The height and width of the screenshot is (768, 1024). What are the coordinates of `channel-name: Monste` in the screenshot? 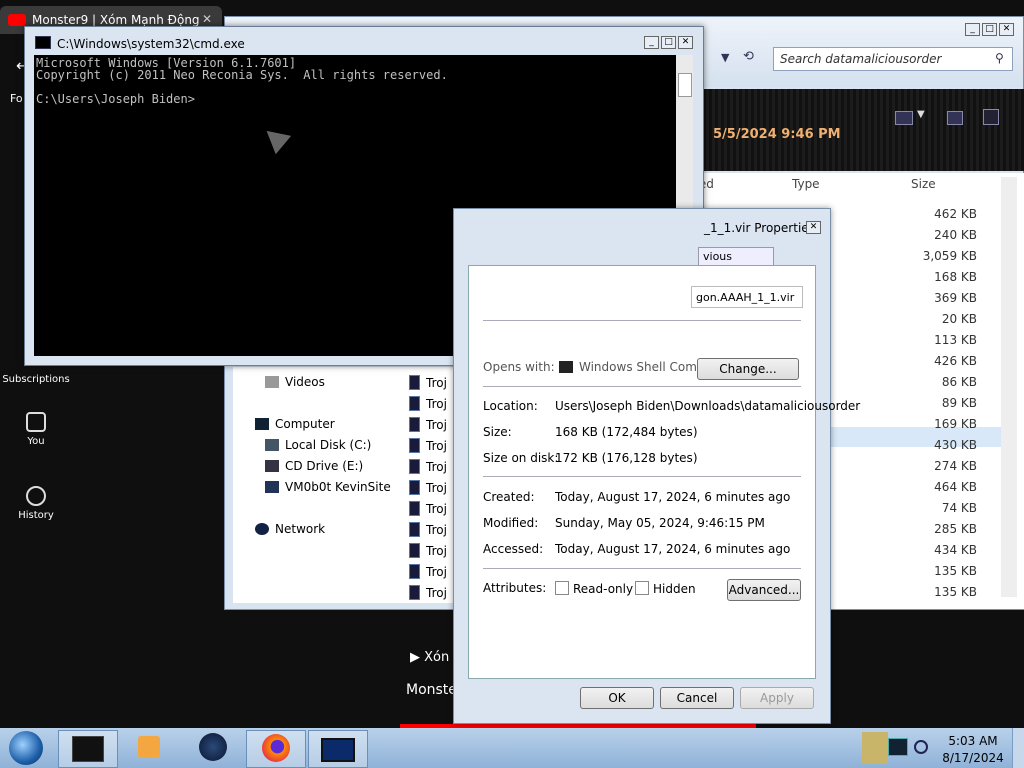 It's located at (431, 690).